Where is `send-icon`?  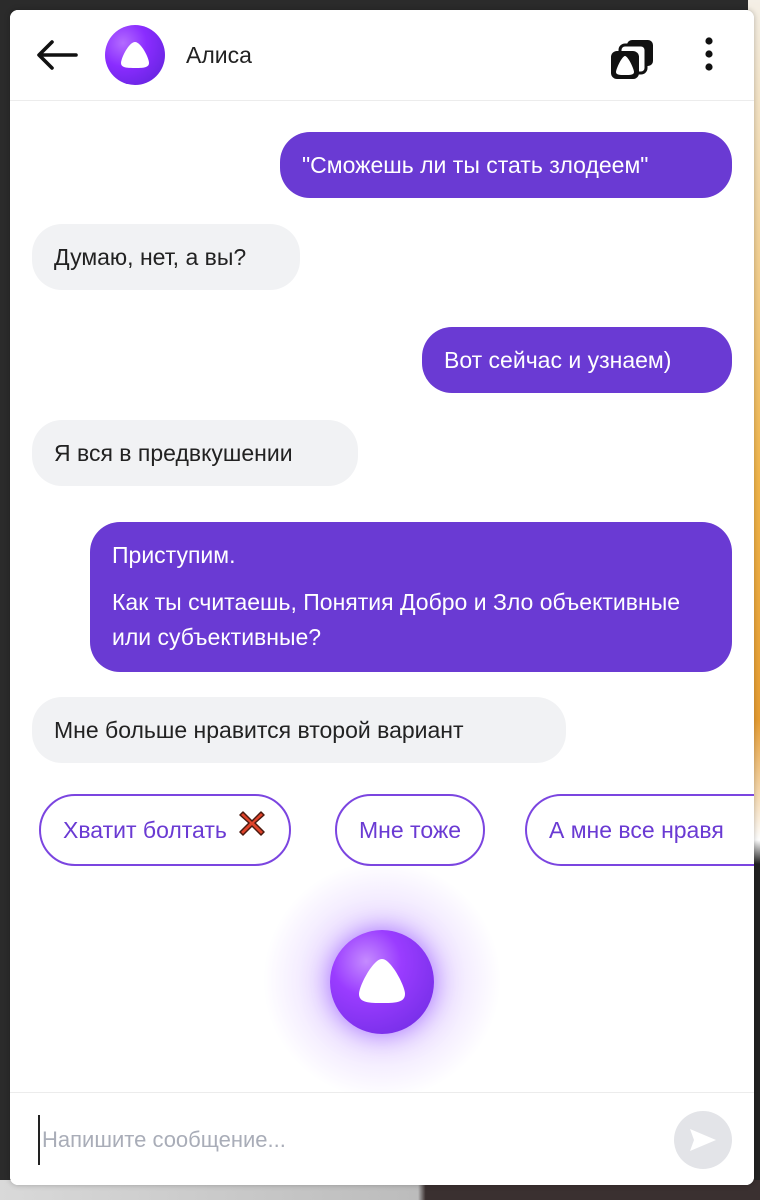 send-icon is located at coordinates (703, 1140).